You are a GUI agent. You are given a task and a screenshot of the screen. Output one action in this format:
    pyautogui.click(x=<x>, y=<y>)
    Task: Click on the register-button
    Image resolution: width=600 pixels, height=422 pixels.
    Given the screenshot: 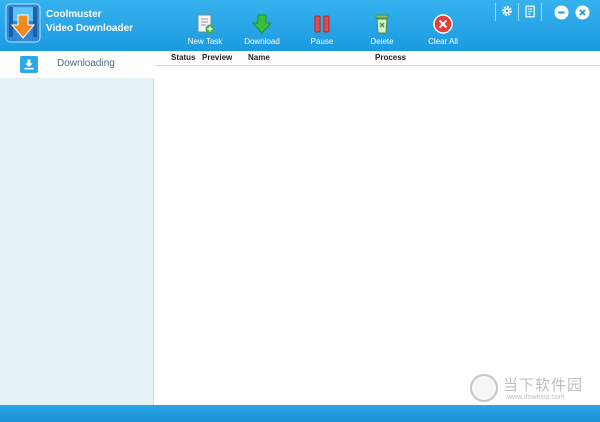 What is the action you would take?
    pyautogui.click(x=530, y=11)
    